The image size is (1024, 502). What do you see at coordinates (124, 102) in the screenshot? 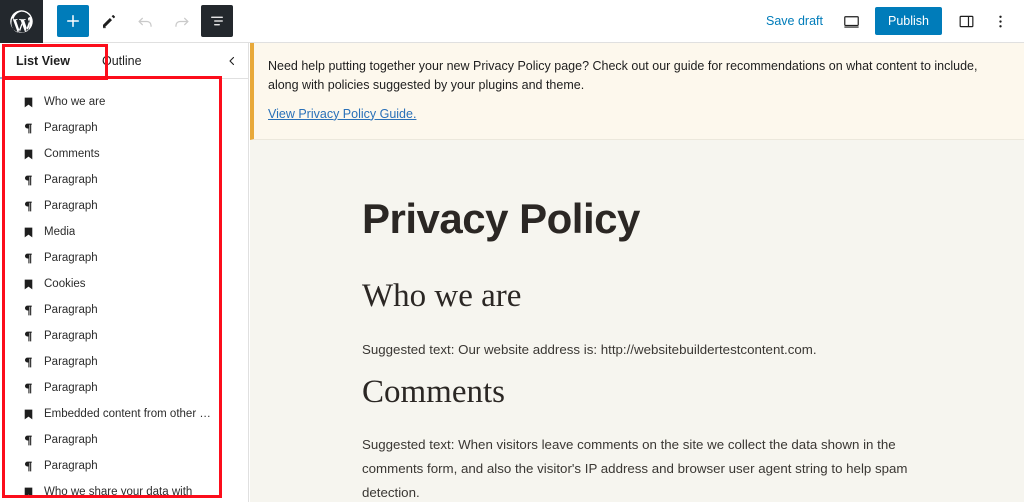
I see `block-list-item: Who we are` at bounding box center [124, 102].